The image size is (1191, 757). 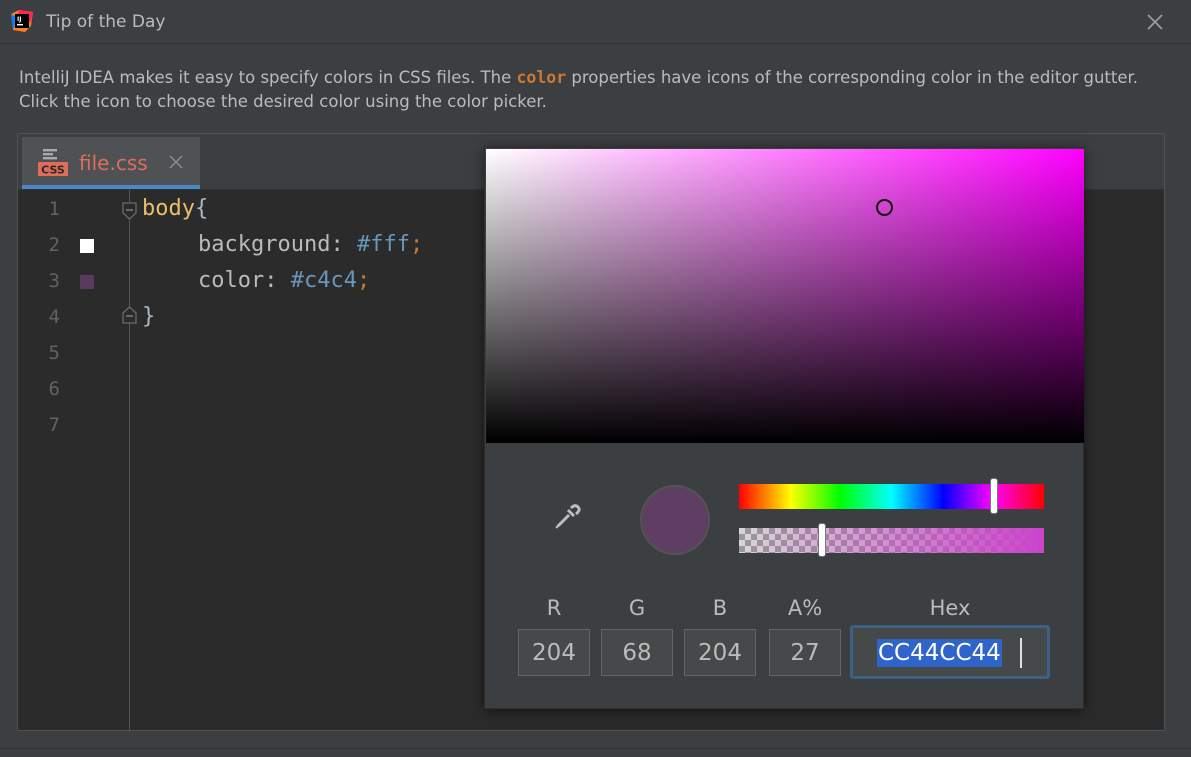 What do you see at coordinates (567, 517) in the screenshot?
I see `eyedropper-icon` at bounding box center [567, 517].